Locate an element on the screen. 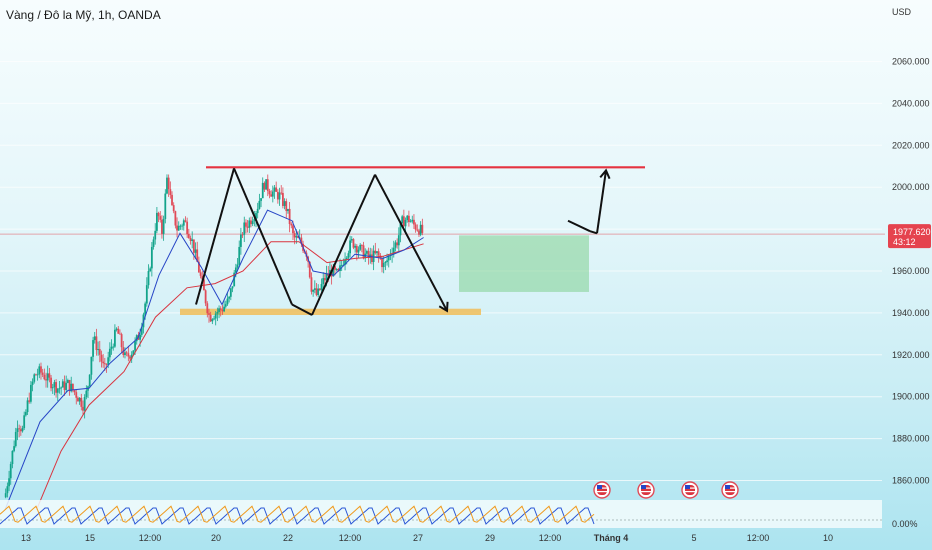 The height and width of the screenshot is (550, 932). y-tick-label: 2040.000 is located at coordinates (911, 103).